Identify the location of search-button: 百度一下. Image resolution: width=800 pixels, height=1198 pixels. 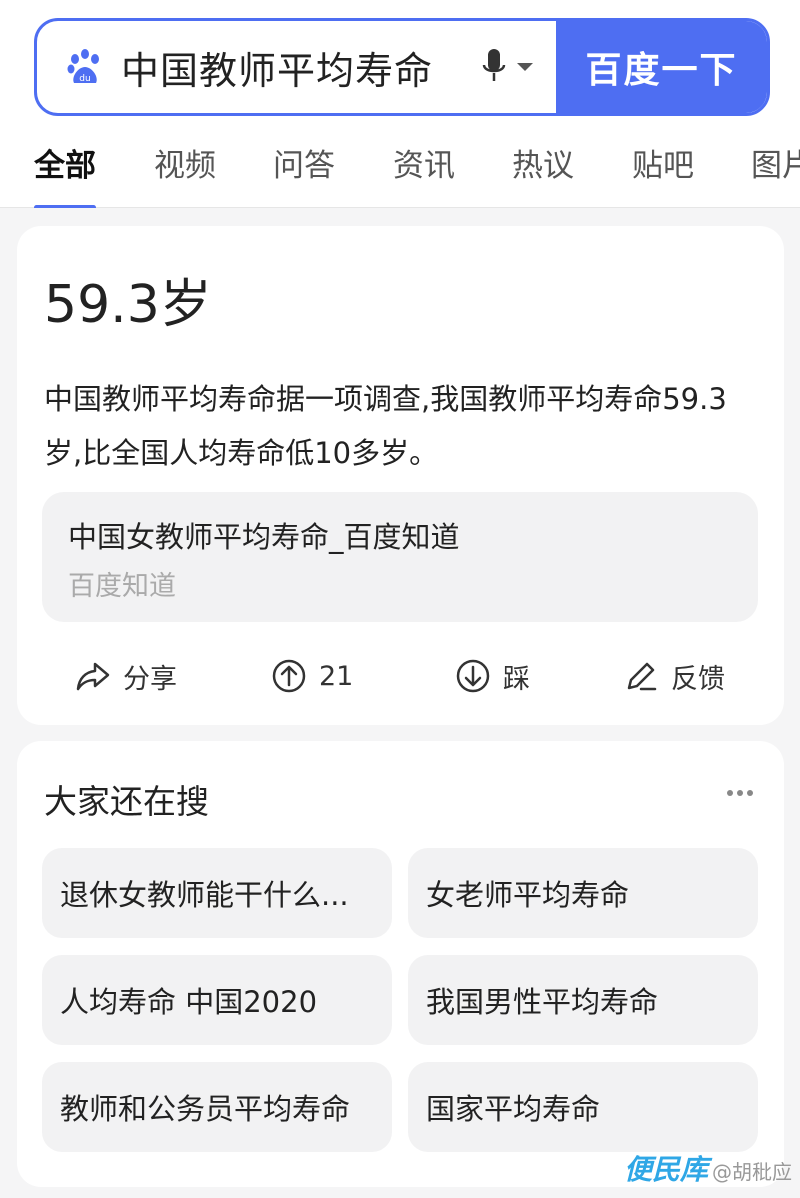
(661, 67).